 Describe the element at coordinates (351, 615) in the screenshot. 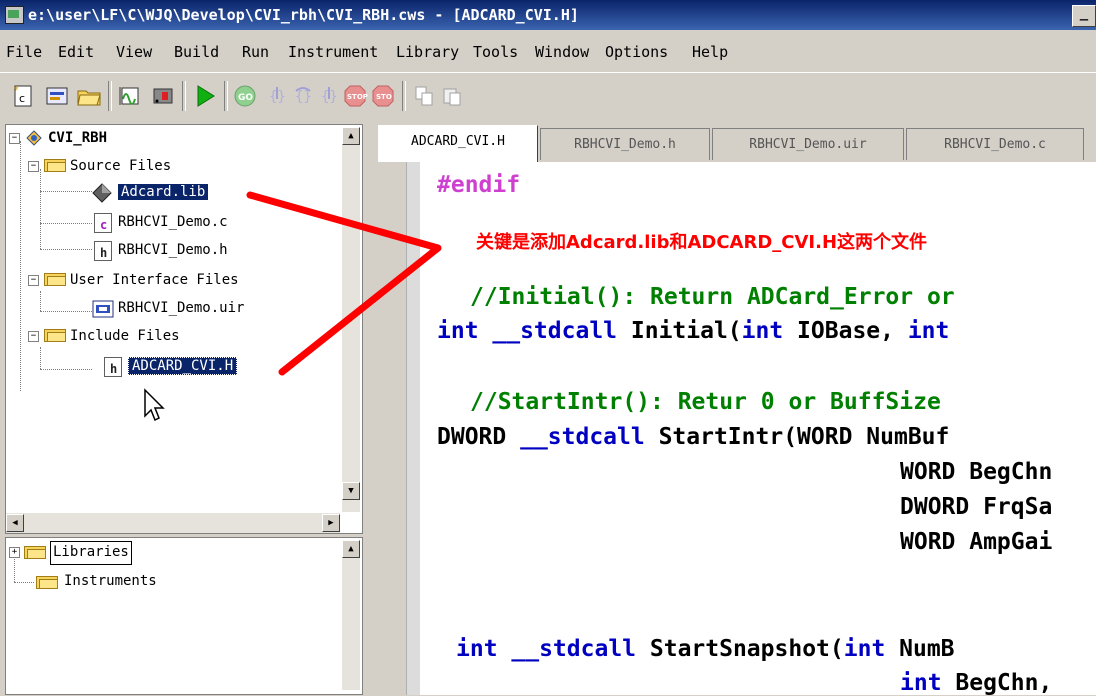

I see `libraries-vscroll: ▲` at that location.